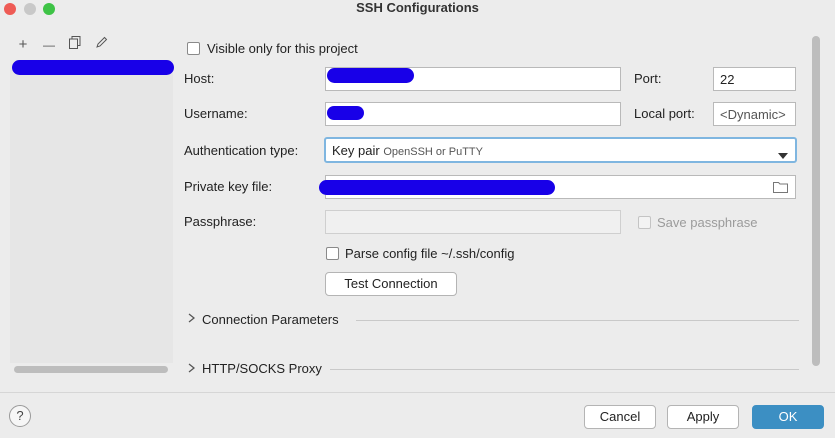  What do you see at coordinates (332, 253) in the screenshot?
I see `parse-config-checkbox` at bounding box center [332, 253].